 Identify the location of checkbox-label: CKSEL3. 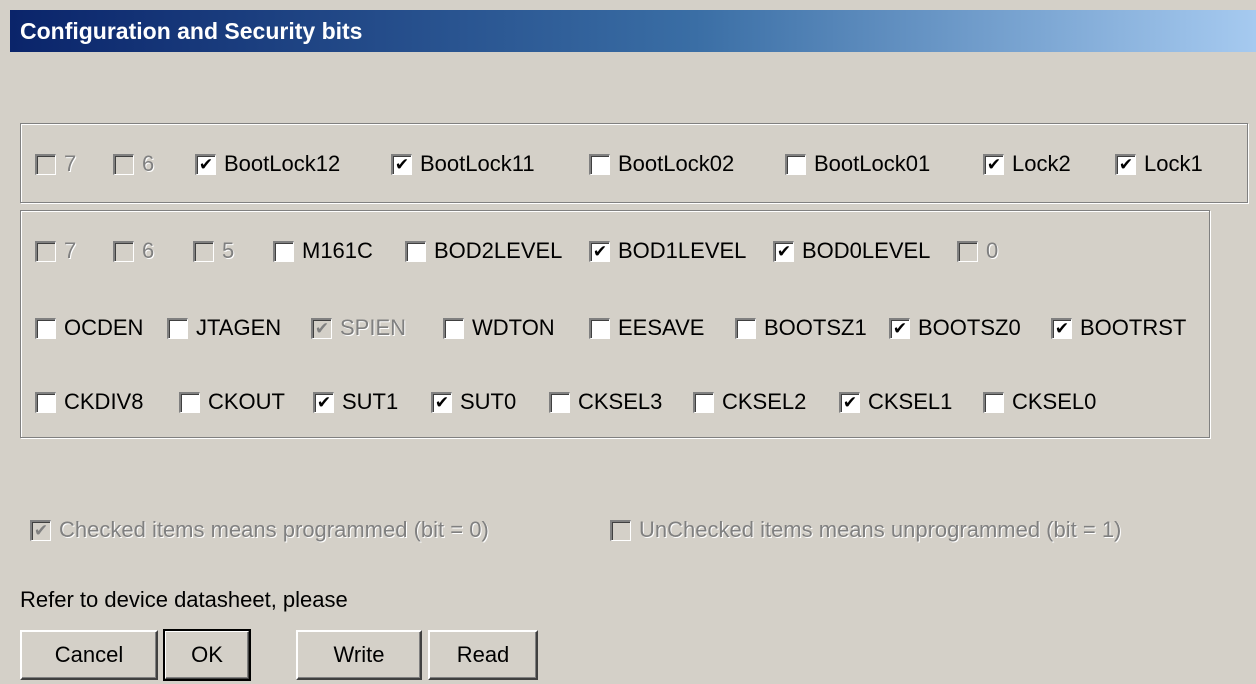
(620, 401).